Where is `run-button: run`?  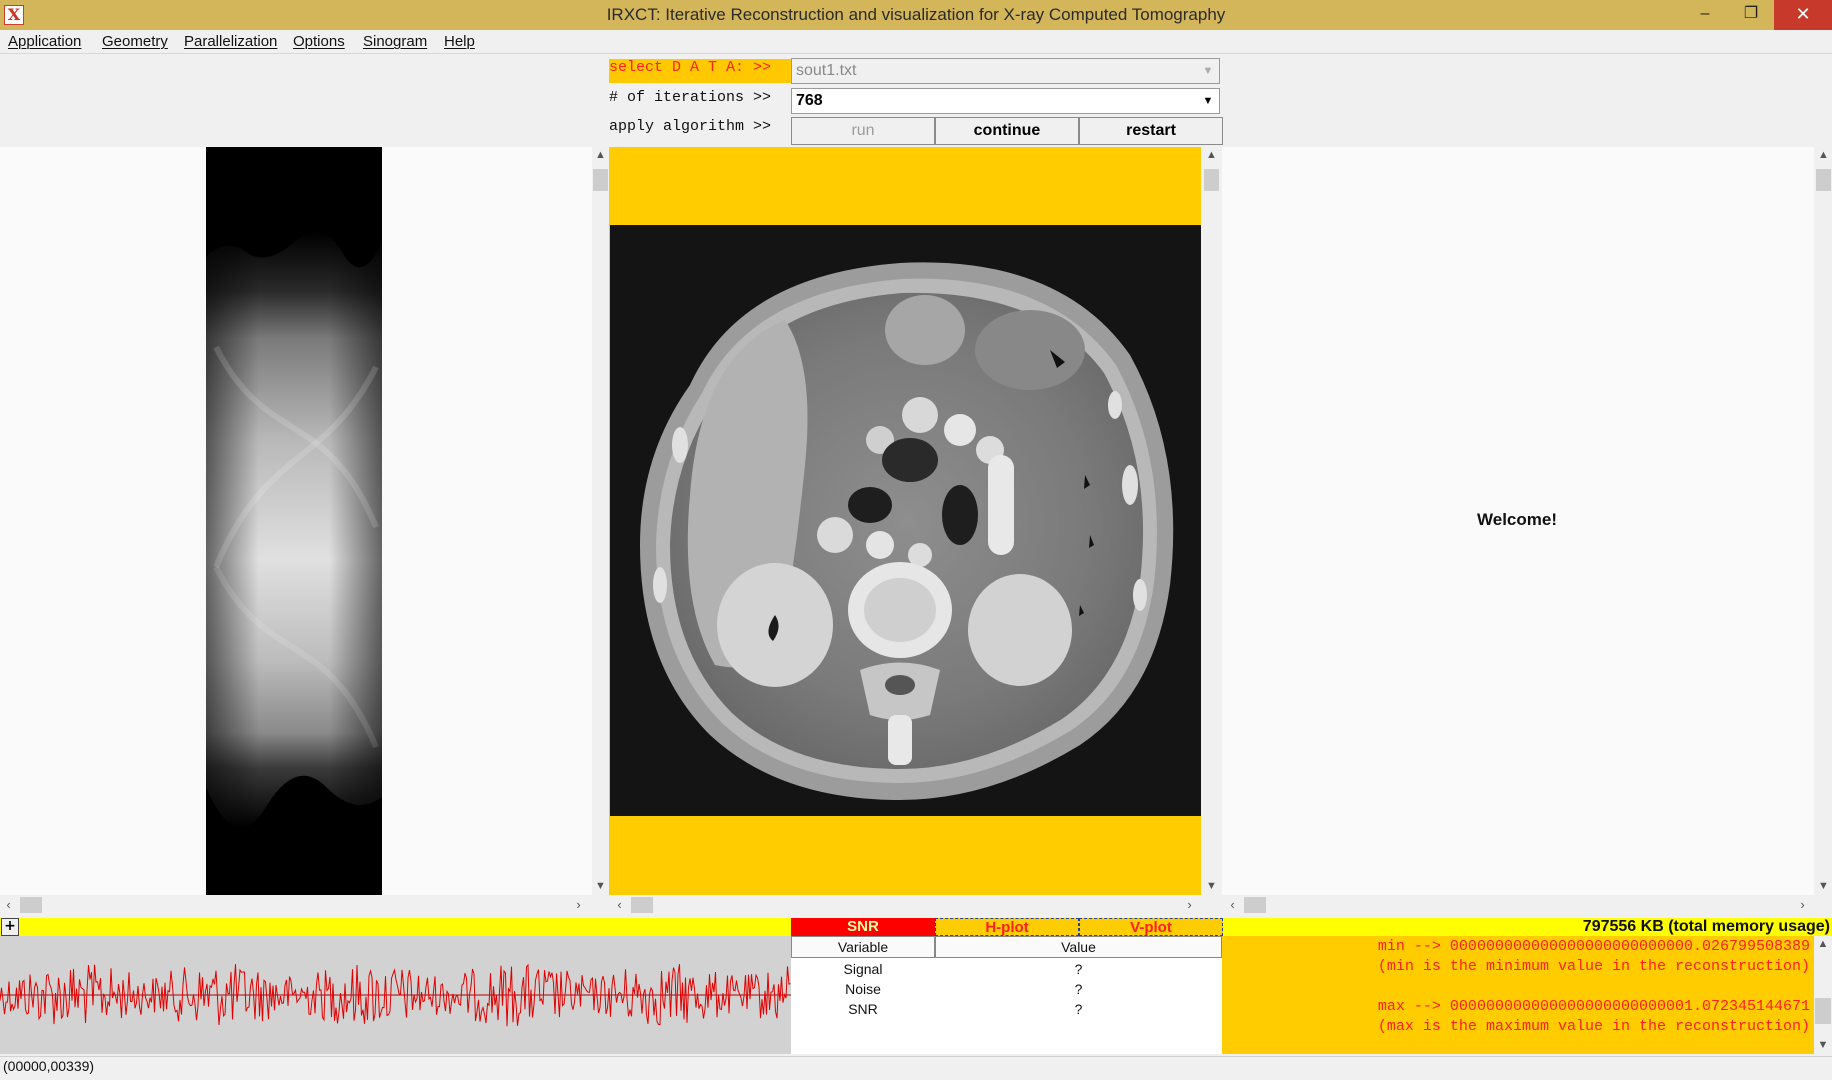 run-button: run is located at coordinates (863, 131).